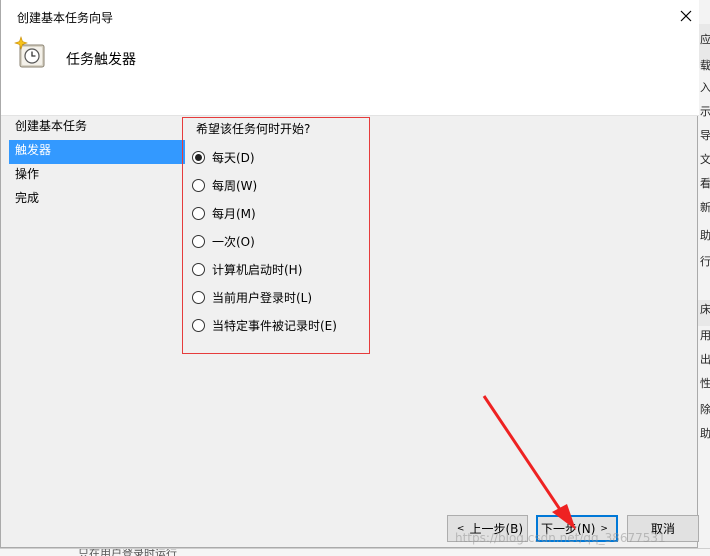  What do you see at coordinates (97, 152) in the screenshot?
I see `nav-step-trigger: 触发器` at bounding box center [97, 152].